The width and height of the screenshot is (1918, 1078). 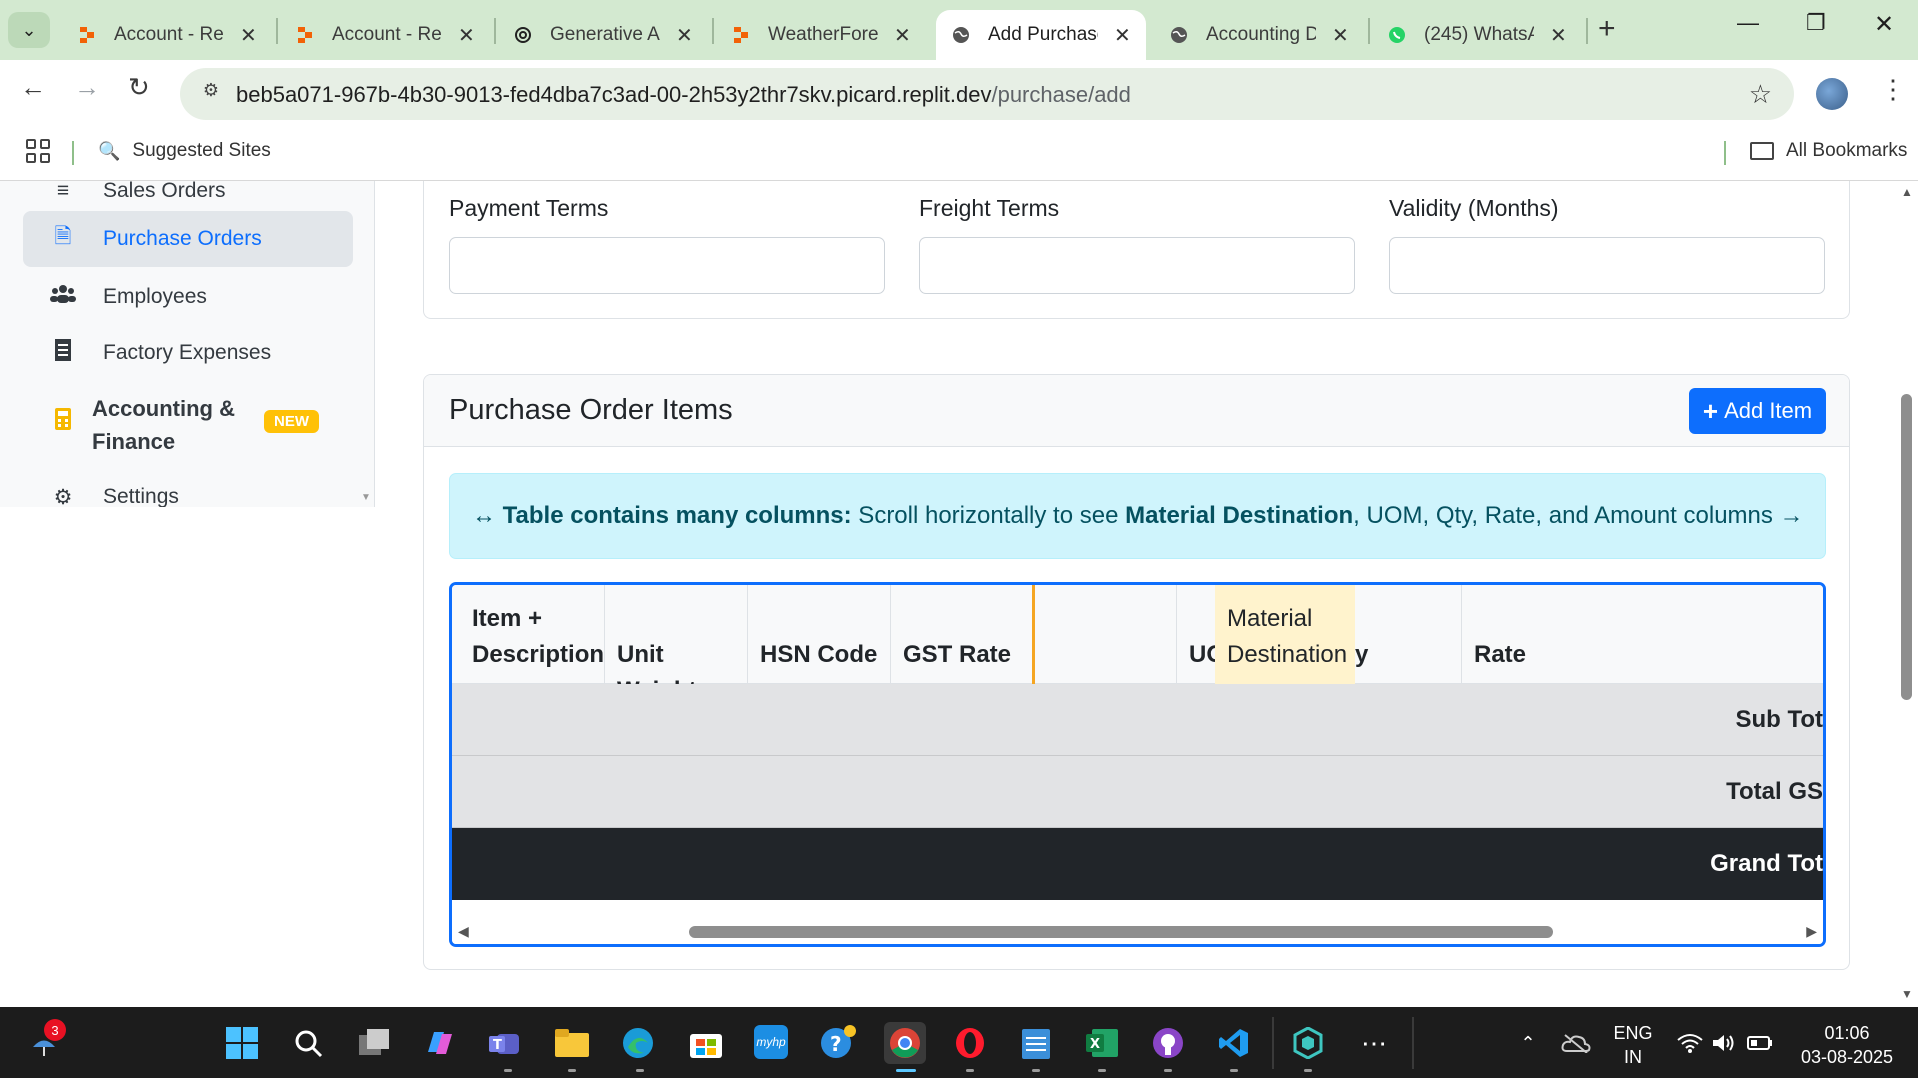 What do you see at coordinates (1374, 1043) in the screenshot?
I see `more-apps-icon: ⋯` at bounding box center [1374, 1043].